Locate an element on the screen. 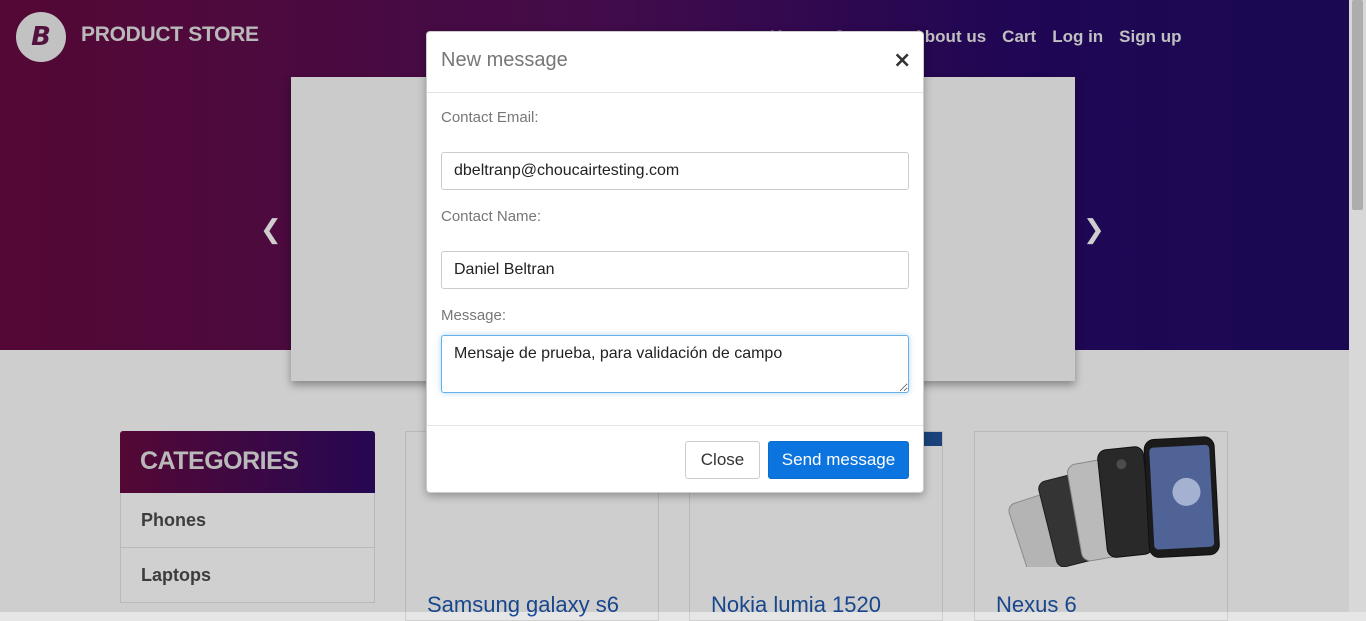  contact-email-field is located at coordinates (675, 171).